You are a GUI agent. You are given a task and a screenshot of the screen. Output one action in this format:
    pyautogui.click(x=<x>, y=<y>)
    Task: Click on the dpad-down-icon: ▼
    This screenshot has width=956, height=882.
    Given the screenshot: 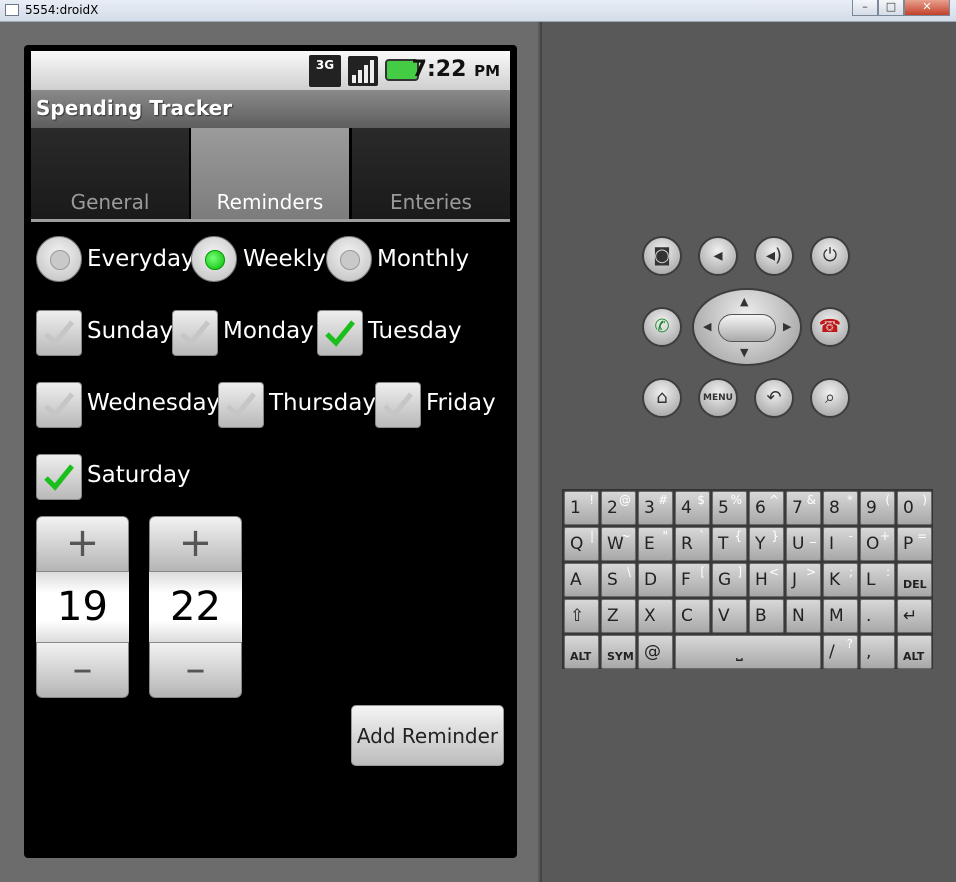 What is the action you would take?
    pyautogui.click(x=744, y=352)
    